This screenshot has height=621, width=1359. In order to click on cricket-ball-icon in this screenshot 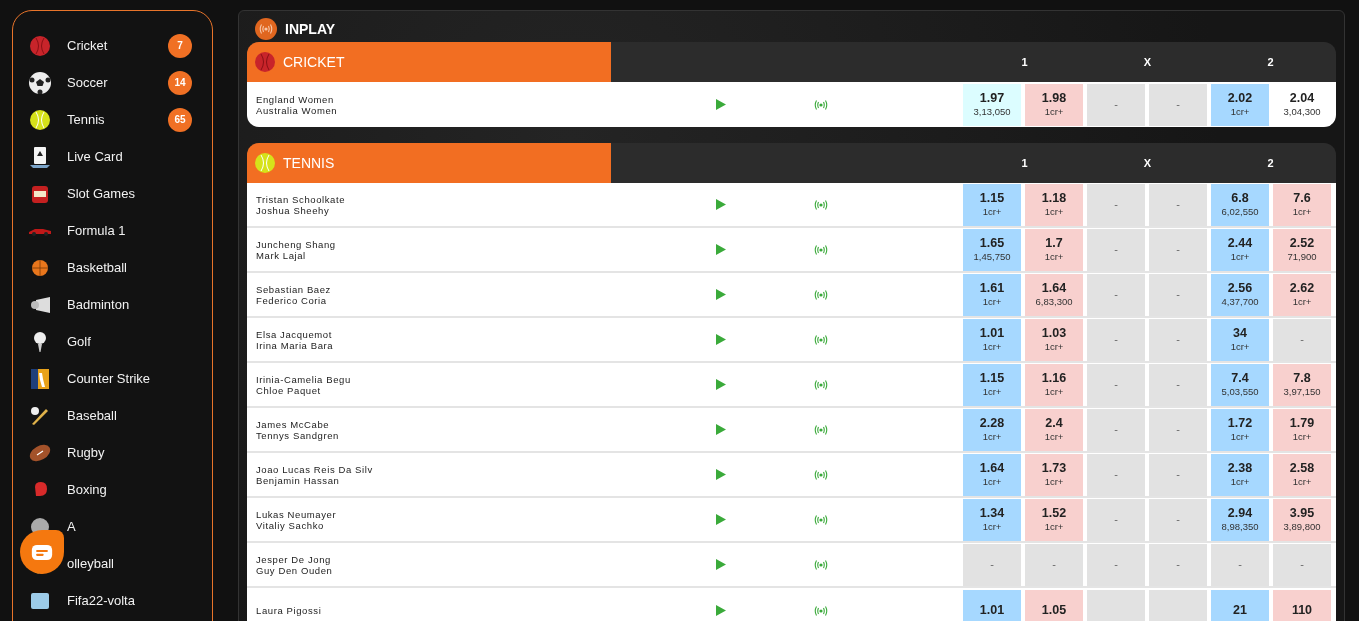, I will do `click(40, 45)`.